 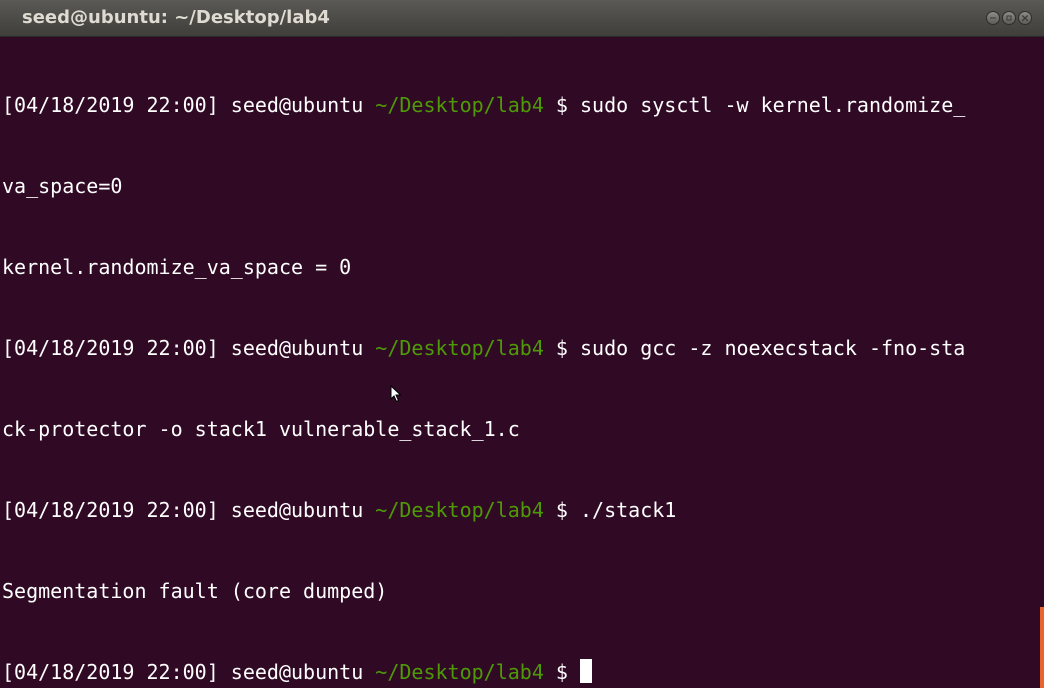 I want to click on terminal-line: va_space=0, so click(x=62, y=186).